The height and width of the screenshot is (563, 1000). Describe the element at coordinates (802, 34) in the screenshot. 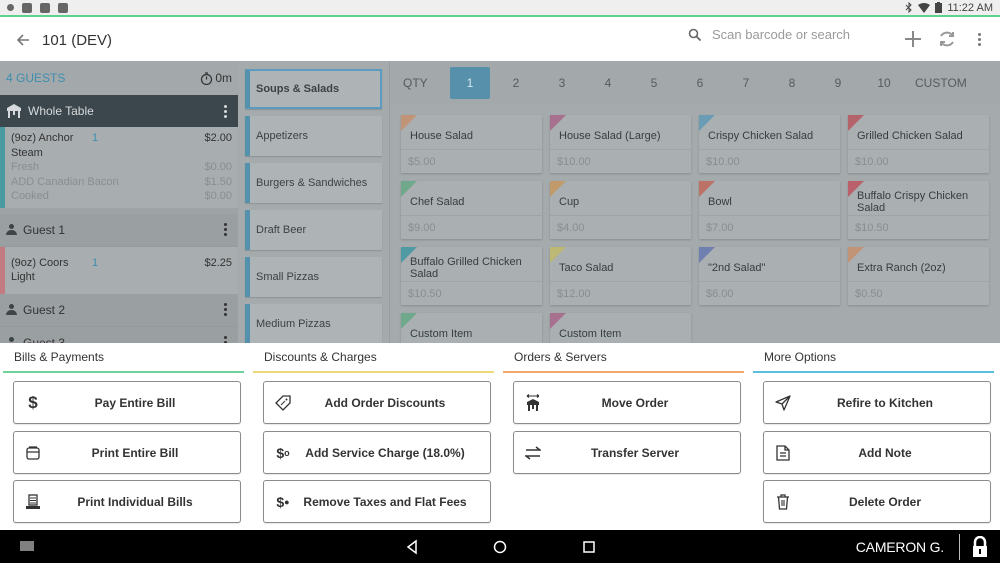

I see `search-input` at that location.